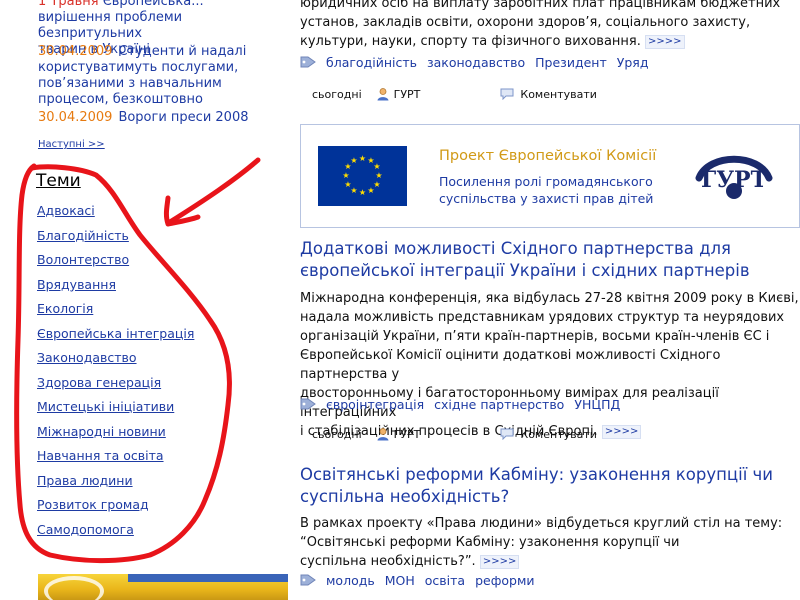 This screenshot has height=600, width=800. I want to click on tag-link: східне партнерство, so click(499, 404).